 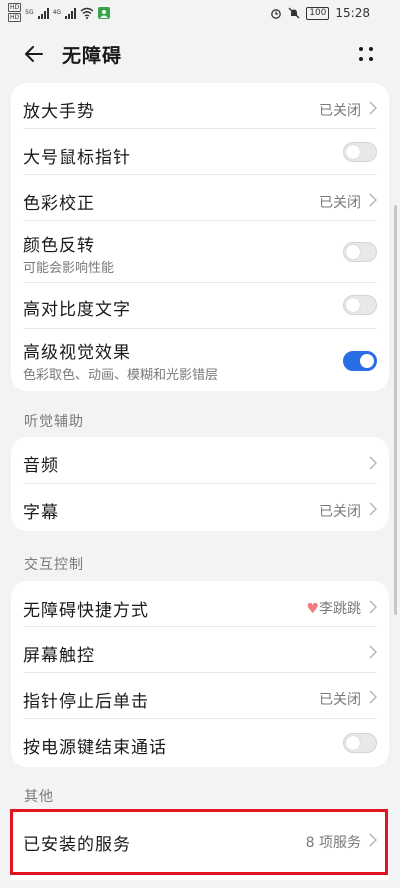 What do you see at coordinates (59, 656) in the screenshot?
I see `row-label: 屏幕触控` at bounding box center [59, 656].